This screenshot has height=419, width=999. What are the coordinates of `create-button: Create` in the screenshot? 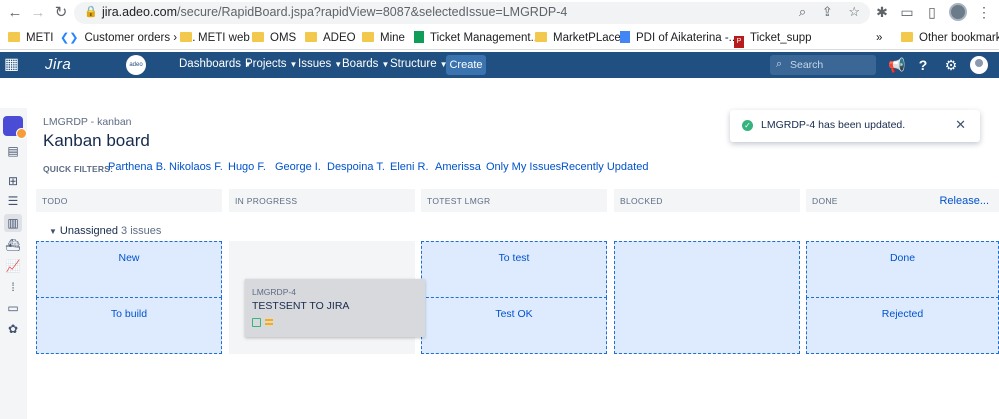 It's located at (466, 65).